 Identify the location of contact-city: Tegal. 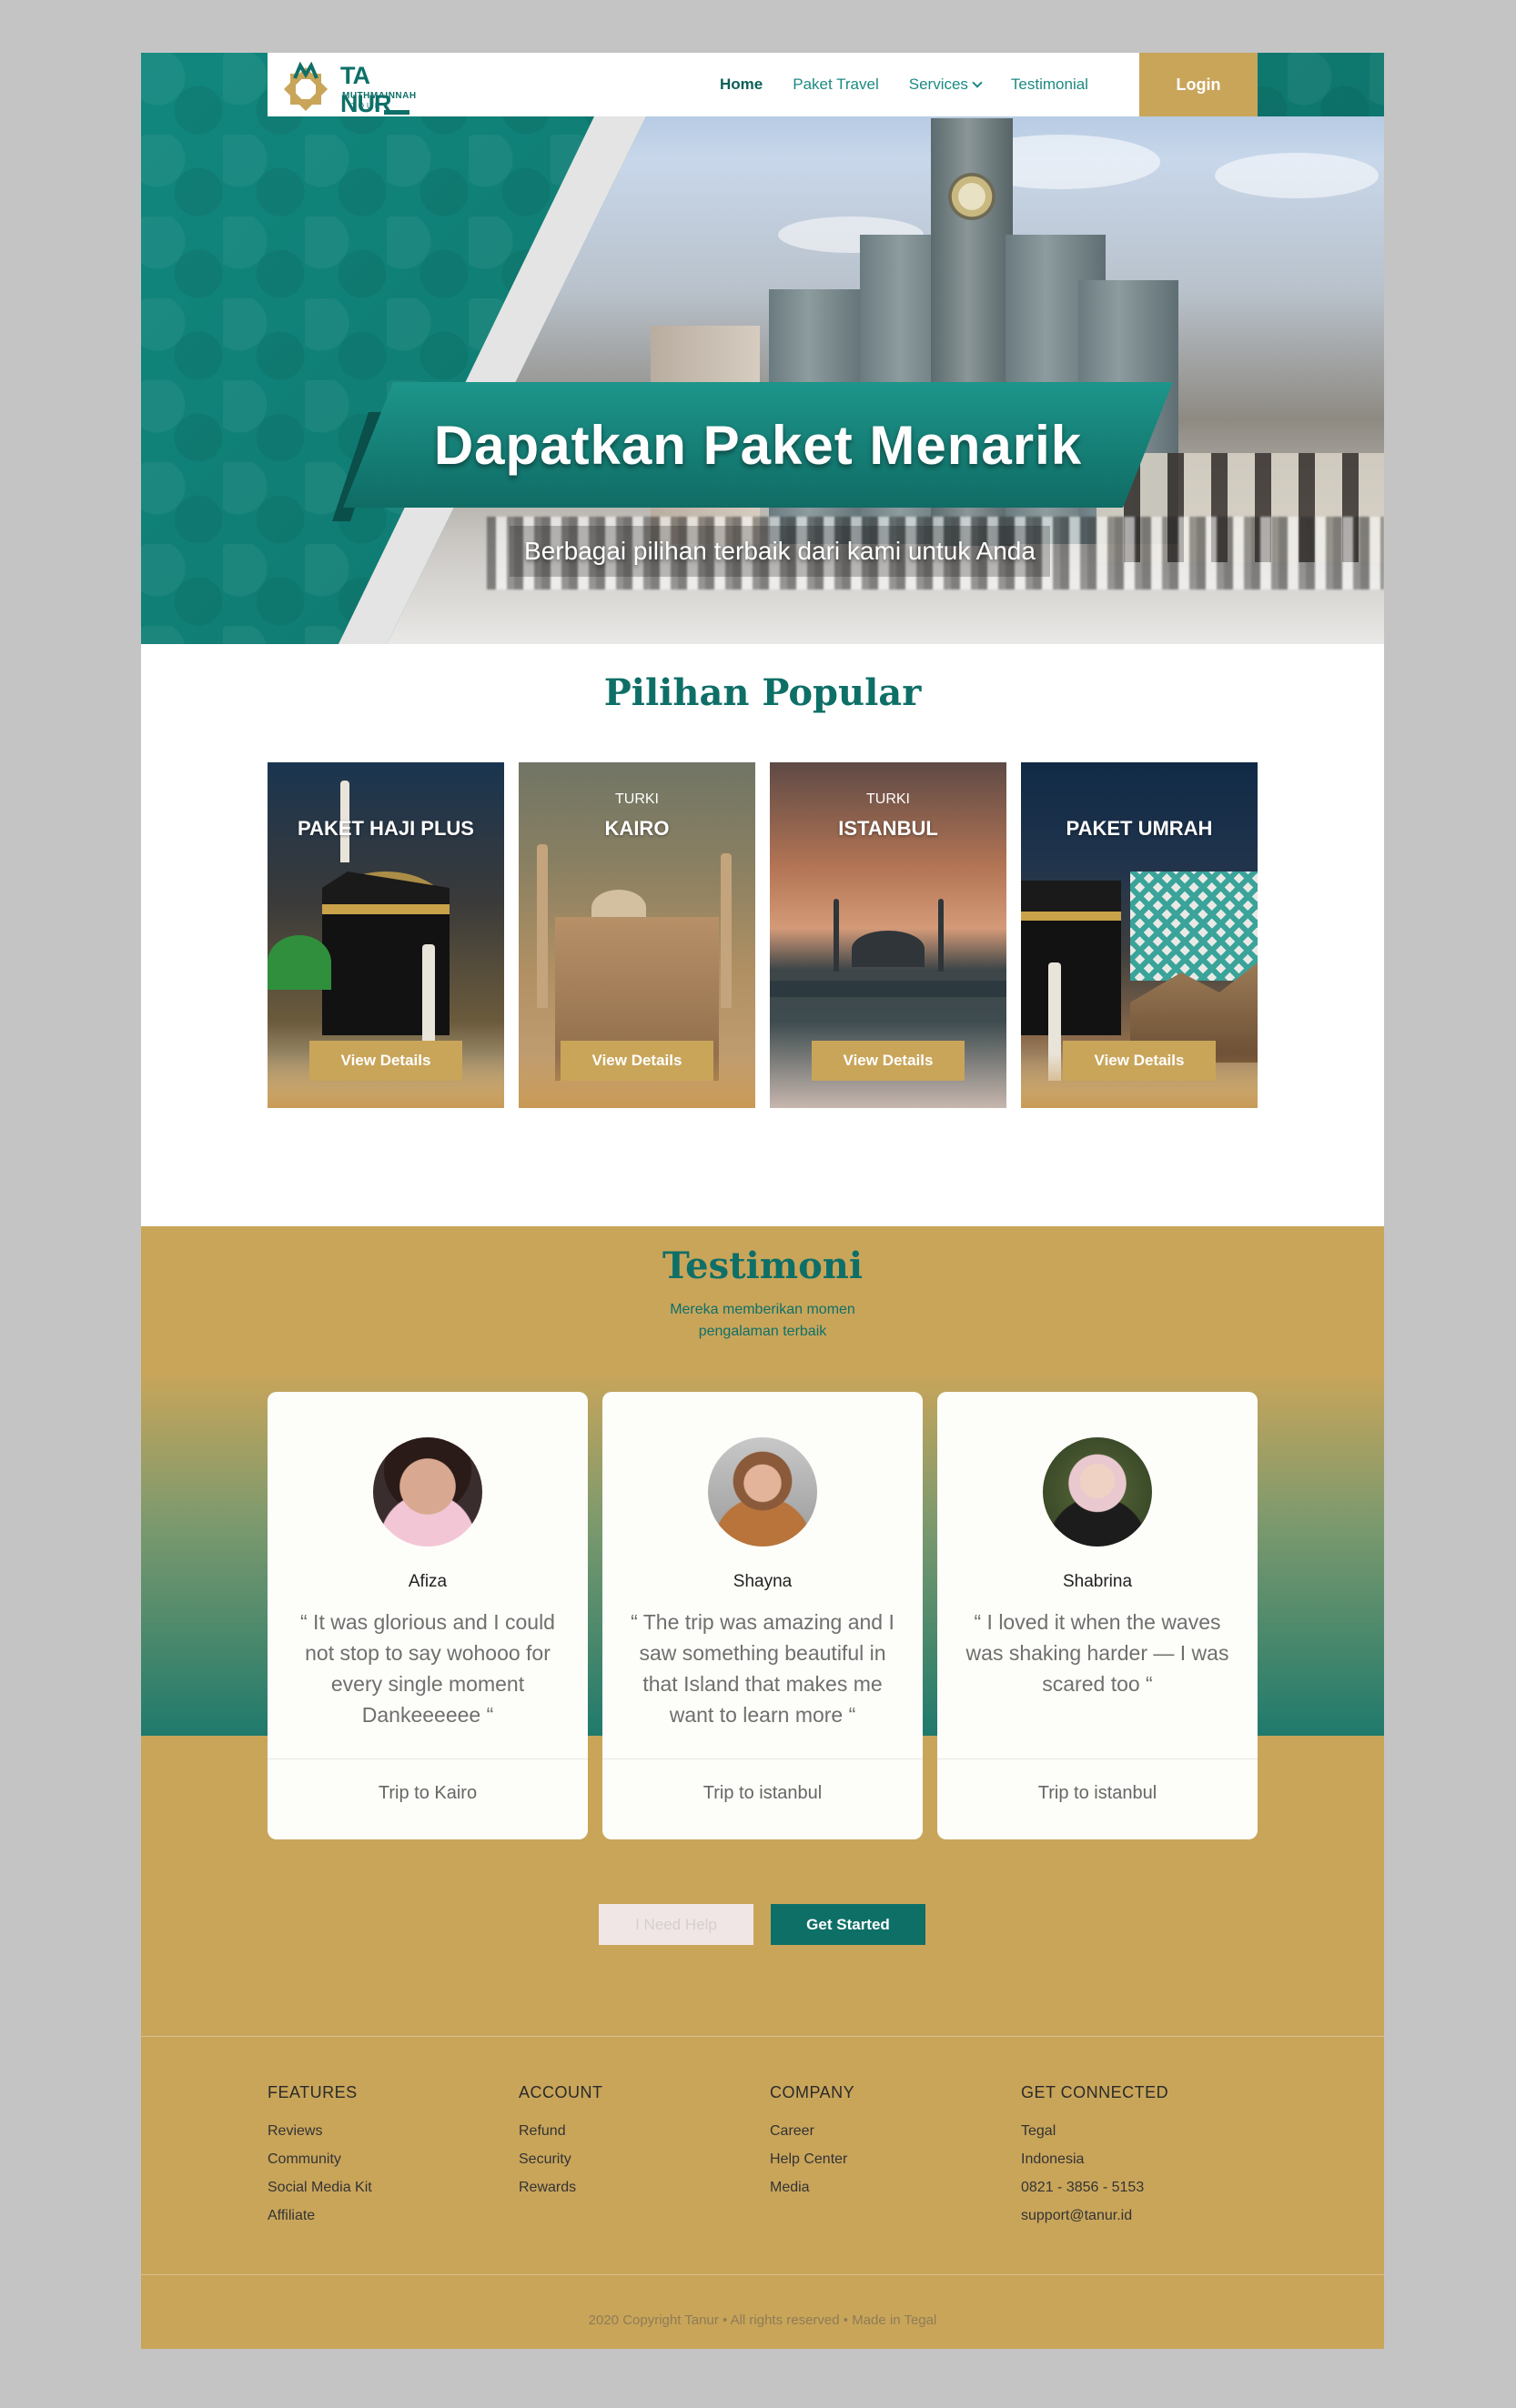
(1038, 2131).